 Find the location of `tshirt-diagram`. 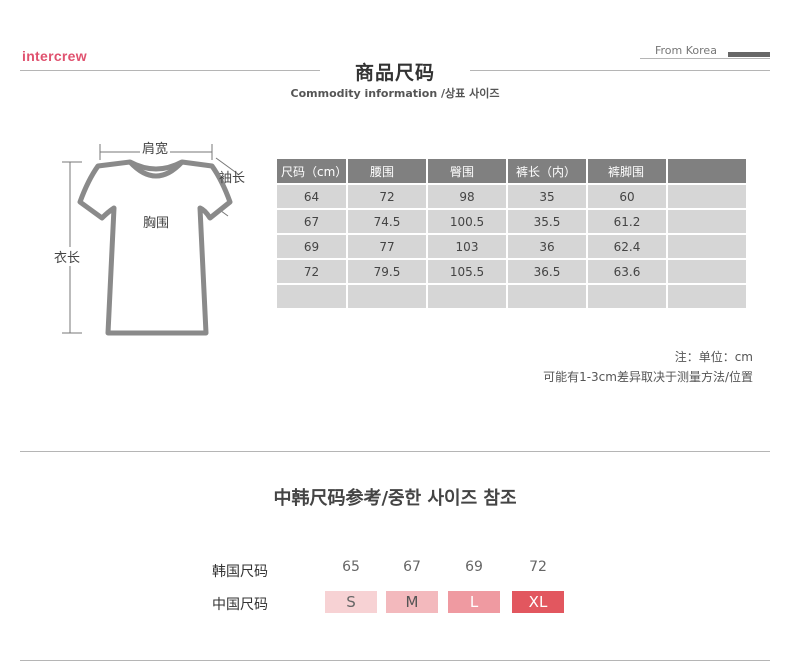

tshirt-diagram is located at coordinates (150, 240).